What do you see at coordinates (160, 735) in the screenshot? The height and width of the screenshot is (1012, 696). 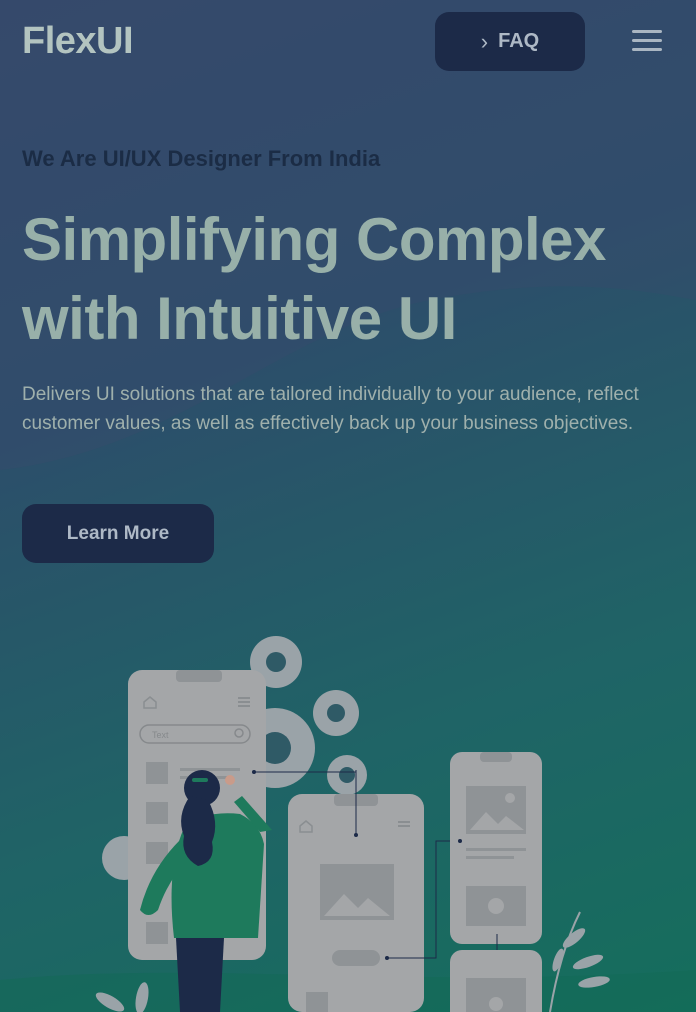 I see `search-placeholder: Text` at bounding box center [160, 735].